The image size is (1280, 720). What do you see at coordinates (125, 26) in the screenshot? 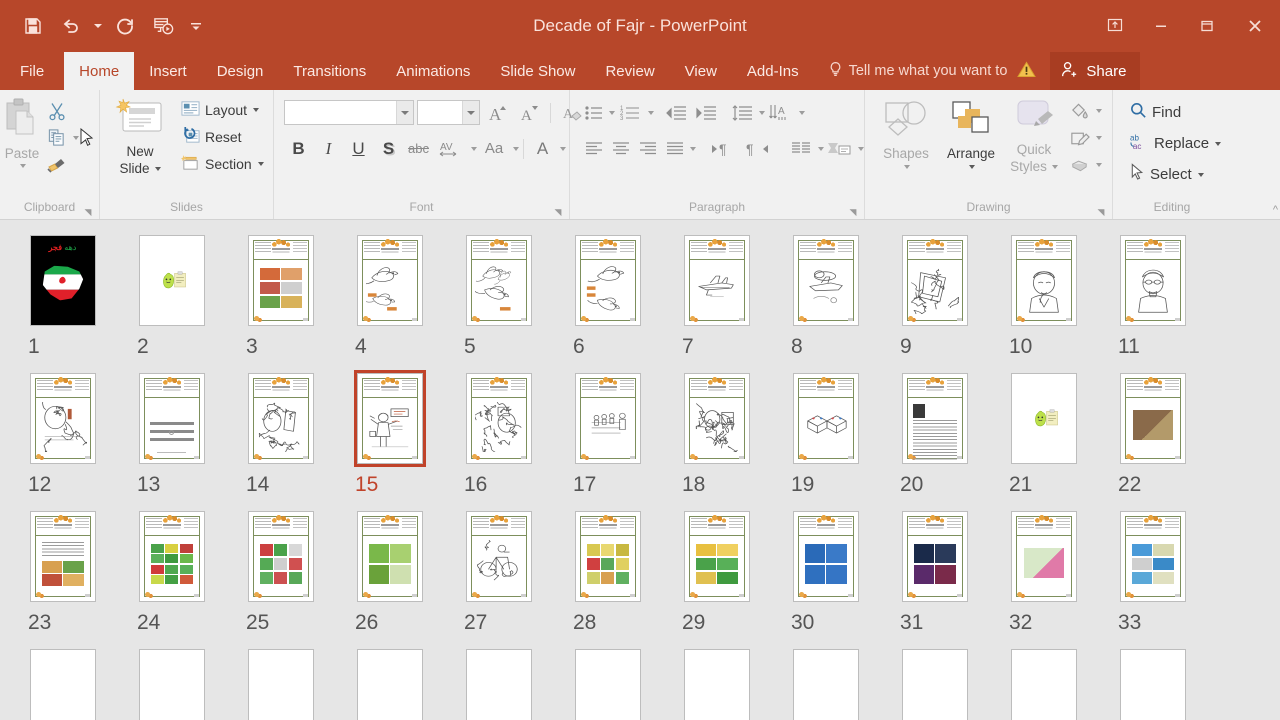
I see `redo-icon` at bounding box center [125, 26].